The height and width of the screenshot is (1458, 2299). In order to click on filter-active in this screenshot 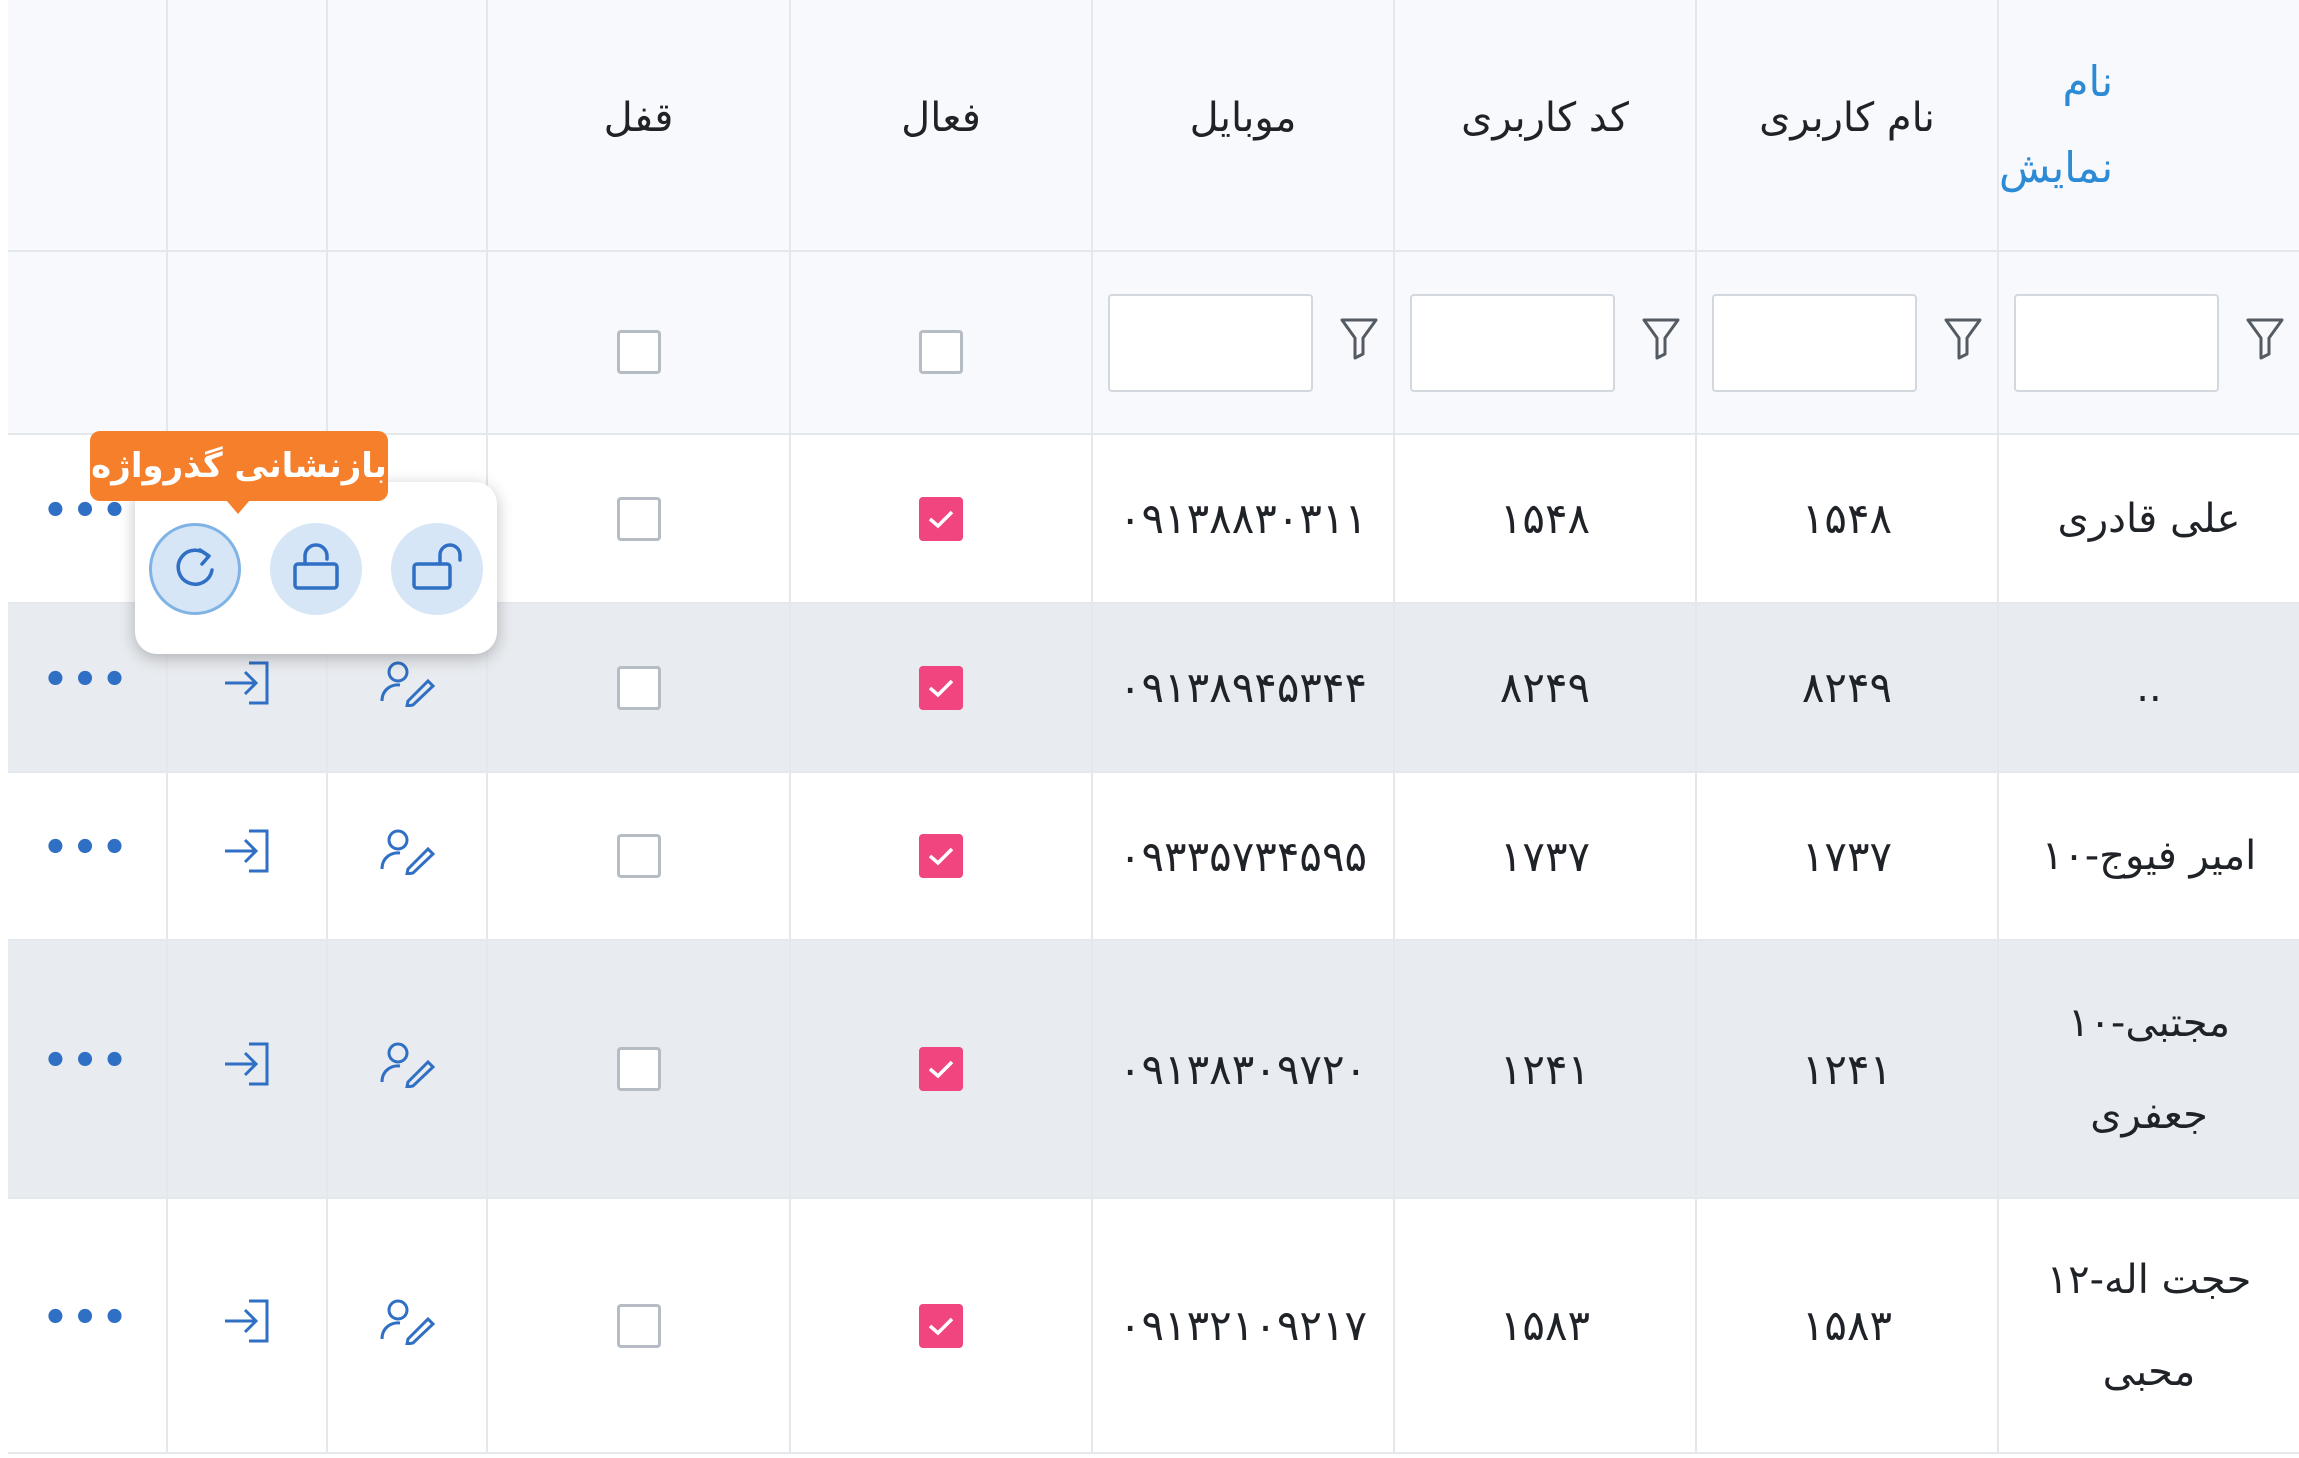, I will do `click(942, 342)`.